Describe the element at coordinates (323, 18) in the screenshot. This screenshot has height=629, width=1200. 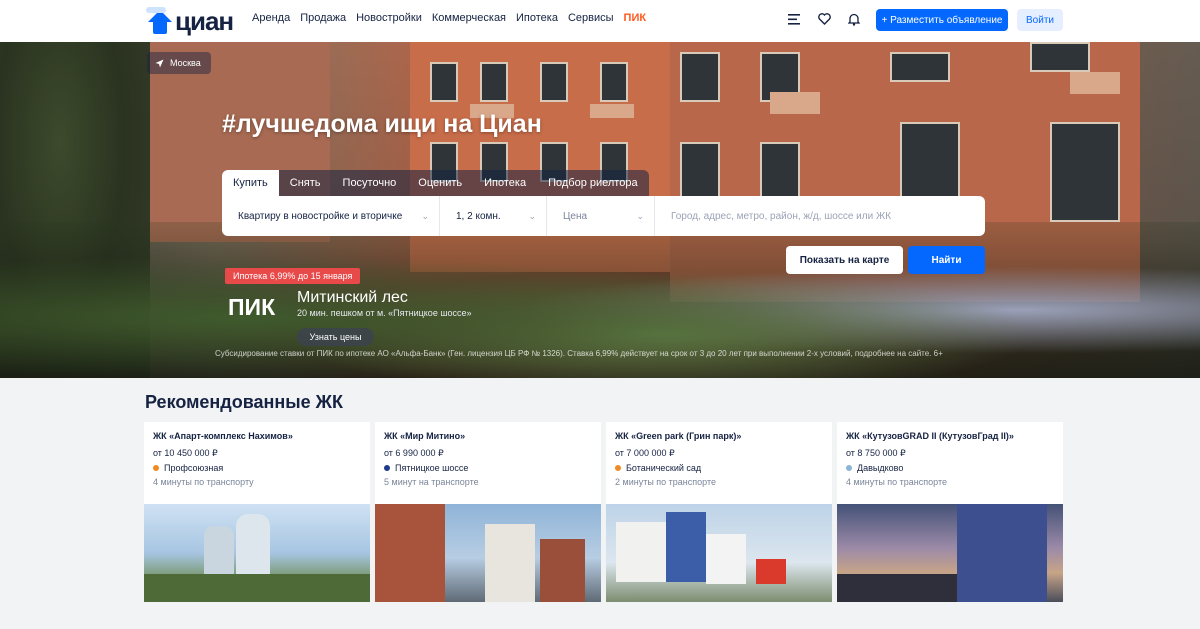
I see `nav-sale: Продажа` at that location.